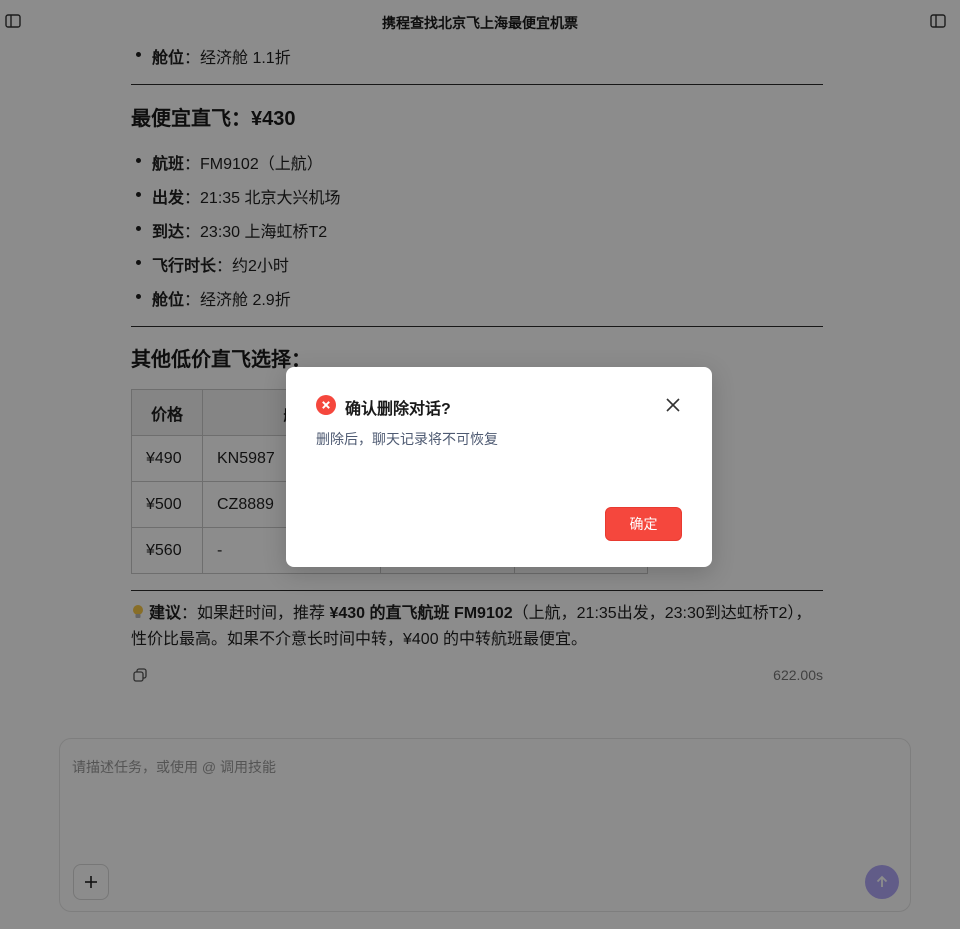  I want to click on confirm-button: 确定, so click(643, 524).